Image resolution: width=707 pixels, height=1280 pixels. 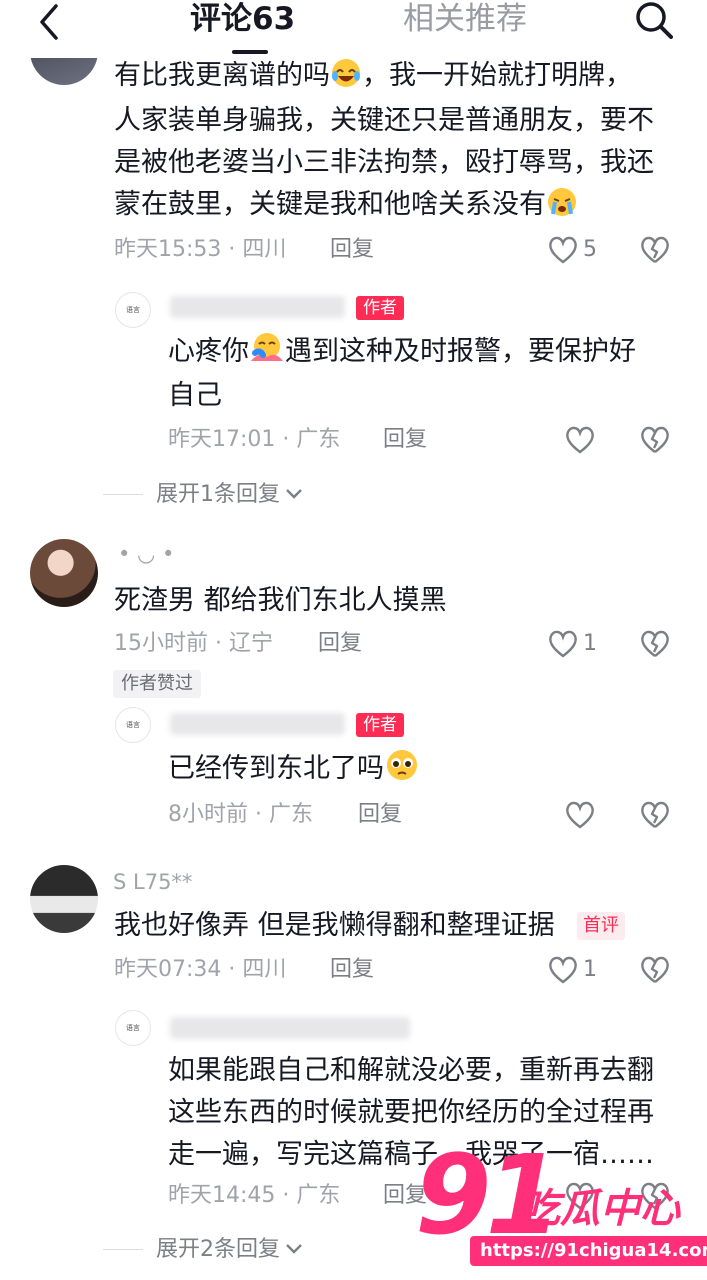 I want to click on search-button, so click(x=654, y=21).